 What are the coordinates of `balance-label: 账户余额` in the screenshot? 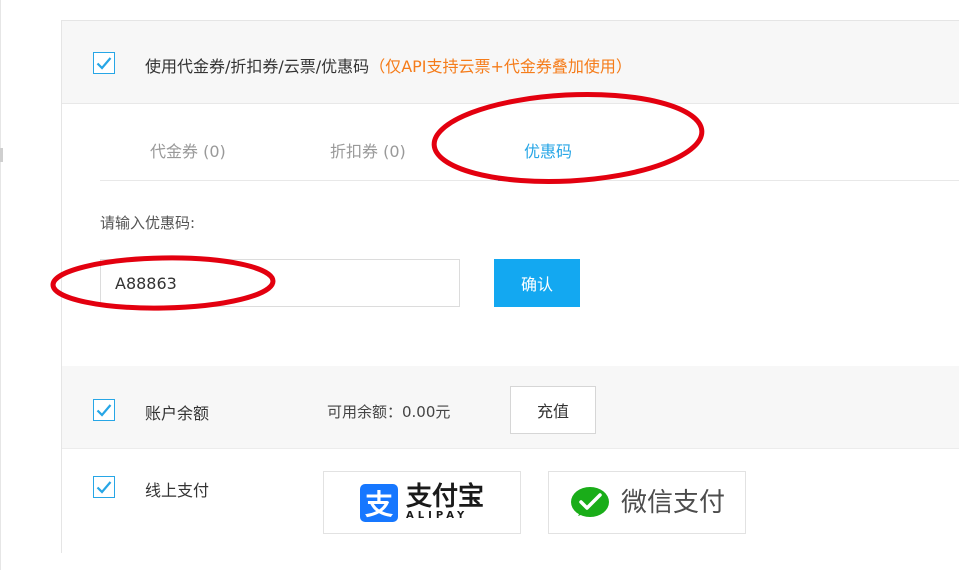 It's located at (177, 413).